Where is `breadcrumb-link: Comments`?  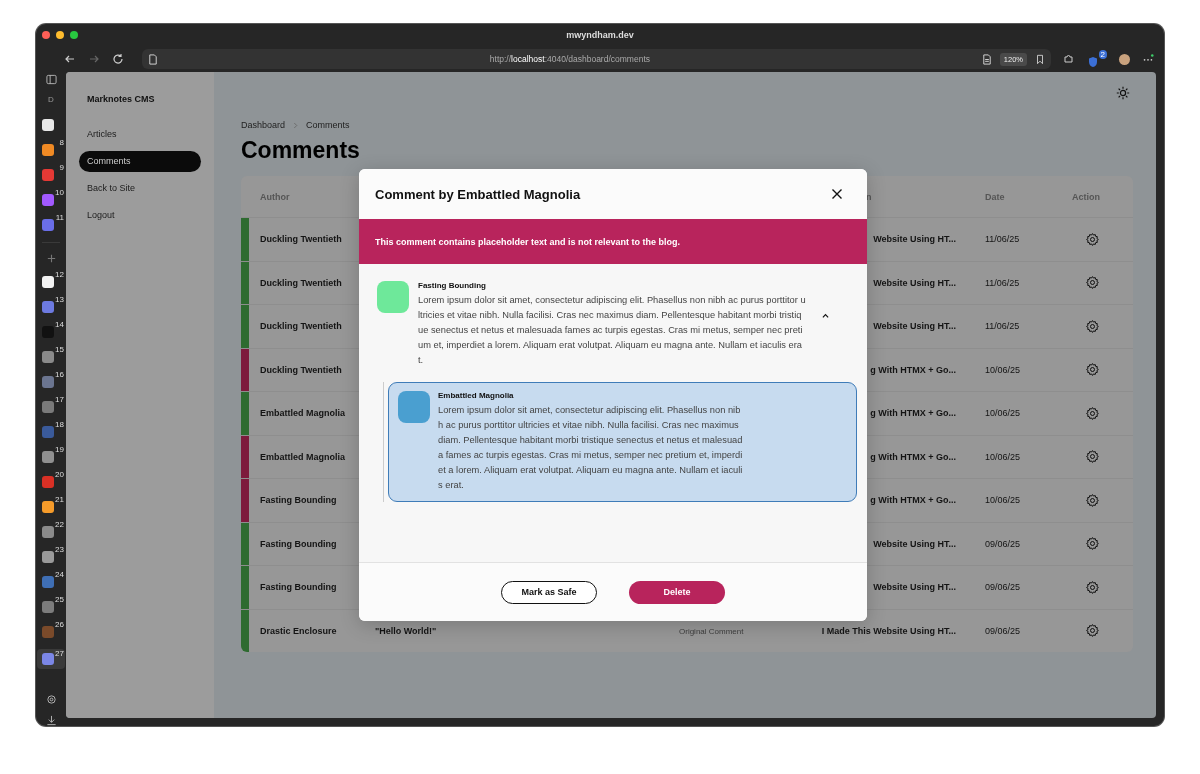 breadcrumb-link: Comments is located at coordinates (328, 125).